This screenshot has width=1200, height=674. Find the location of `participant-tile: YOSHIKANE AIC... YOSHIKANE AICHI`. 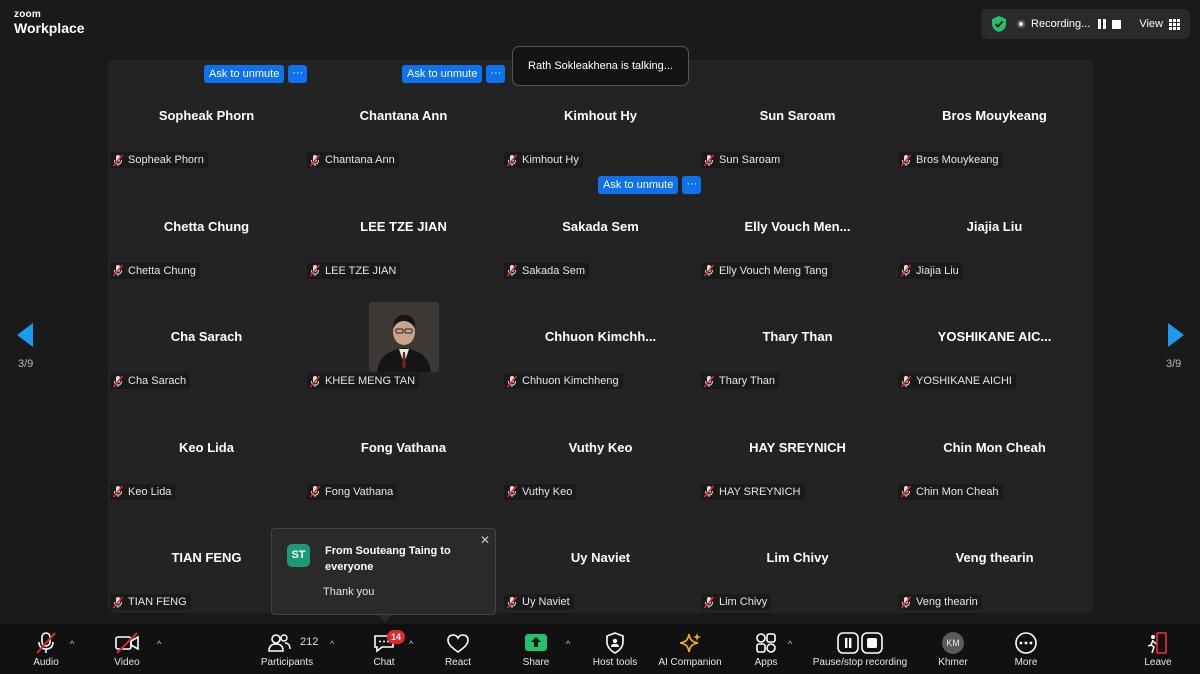

participant-tile: YOSHIKANE AIC... YOSHIKANE AICHI is located at coordinates (994, 336).